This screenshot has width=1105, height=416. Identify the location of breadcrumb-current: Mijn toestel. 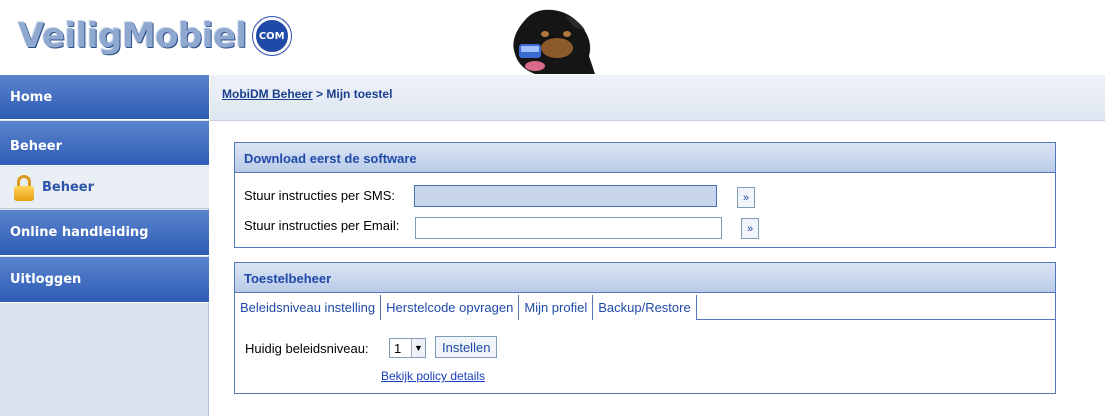
(359, 94).